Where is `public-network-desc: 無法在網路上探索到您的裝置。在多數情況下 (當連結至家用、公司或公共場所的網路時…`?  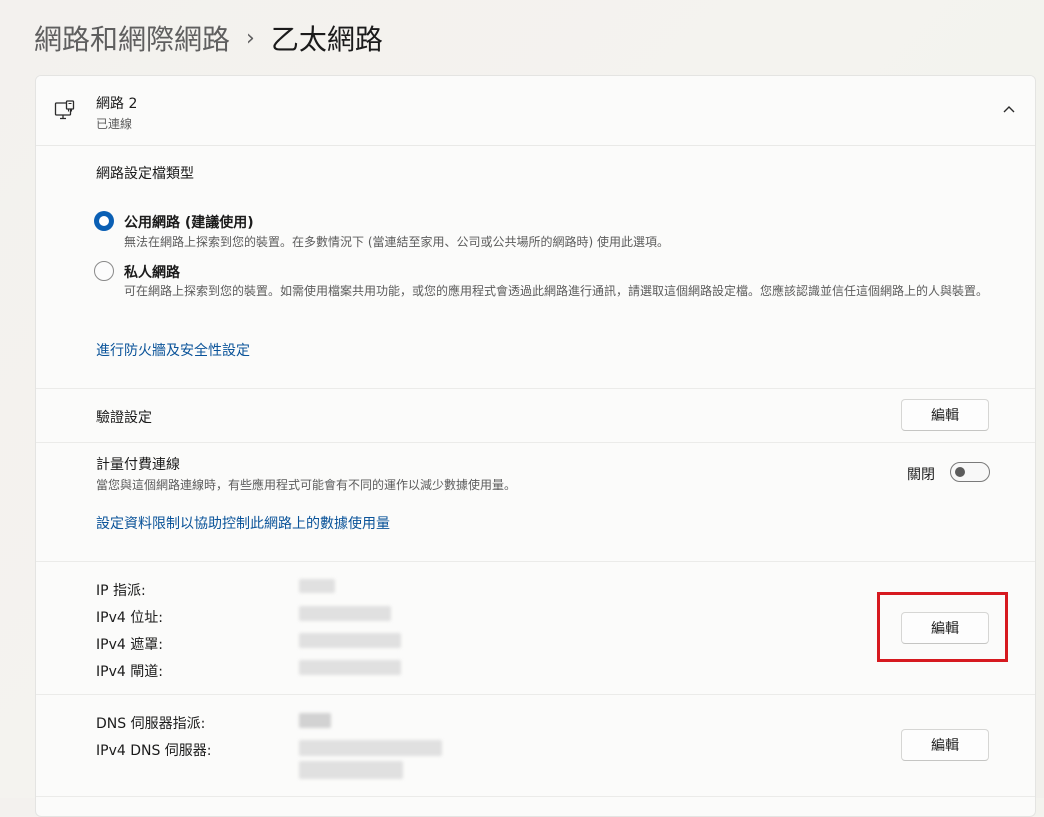
public-network-desc: 無法在網路上探索到您的裝置。在多數情況下 (當連結至家用、公司或公共場所的網路時… is located at coordinates (396, 242).